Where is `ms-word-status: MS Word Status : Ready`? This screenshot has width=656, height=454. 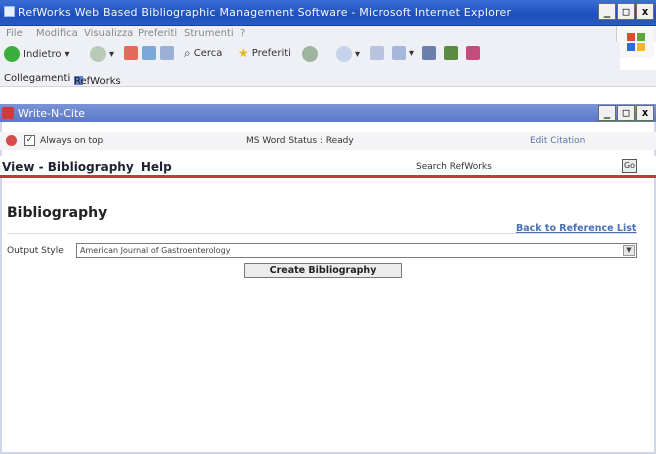
ms-word-status: MS Word Status : Ready is located at coordinates (300, 141).